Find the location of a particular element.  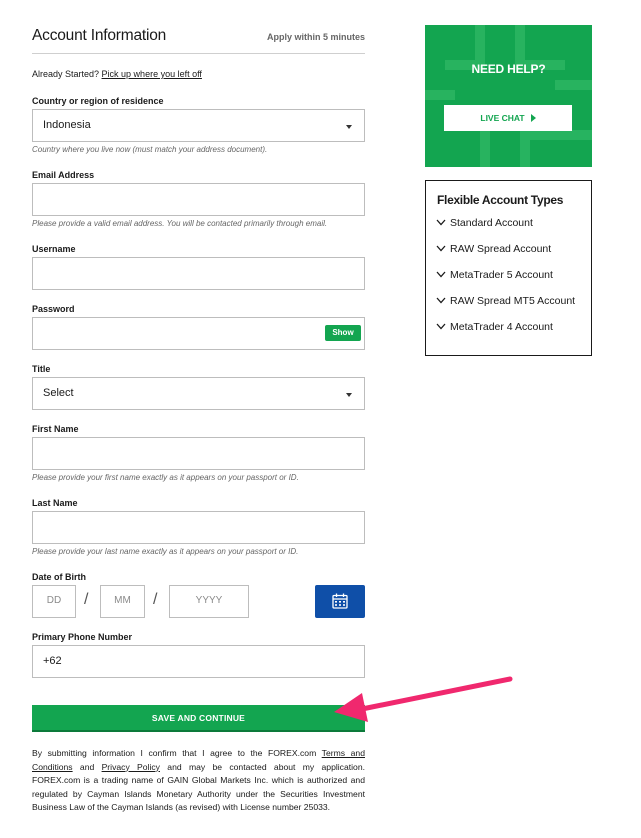

live-chat-label: LIVE CHAT is located at coordinates (502, 118).